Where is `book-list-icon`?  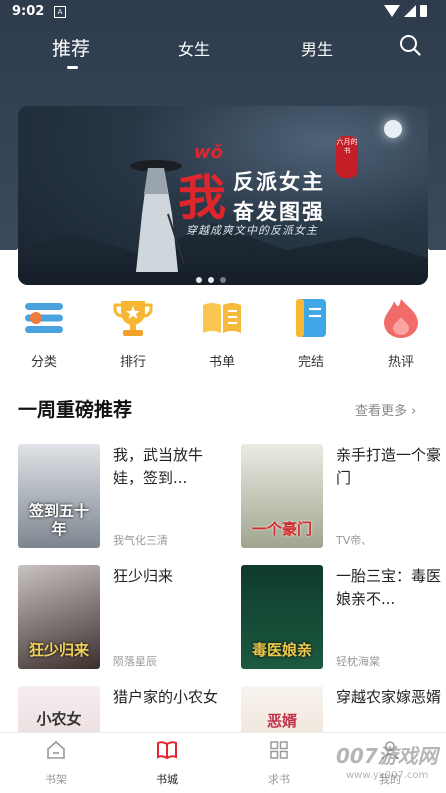 book-list-icon is located at coordinates (222, 318).